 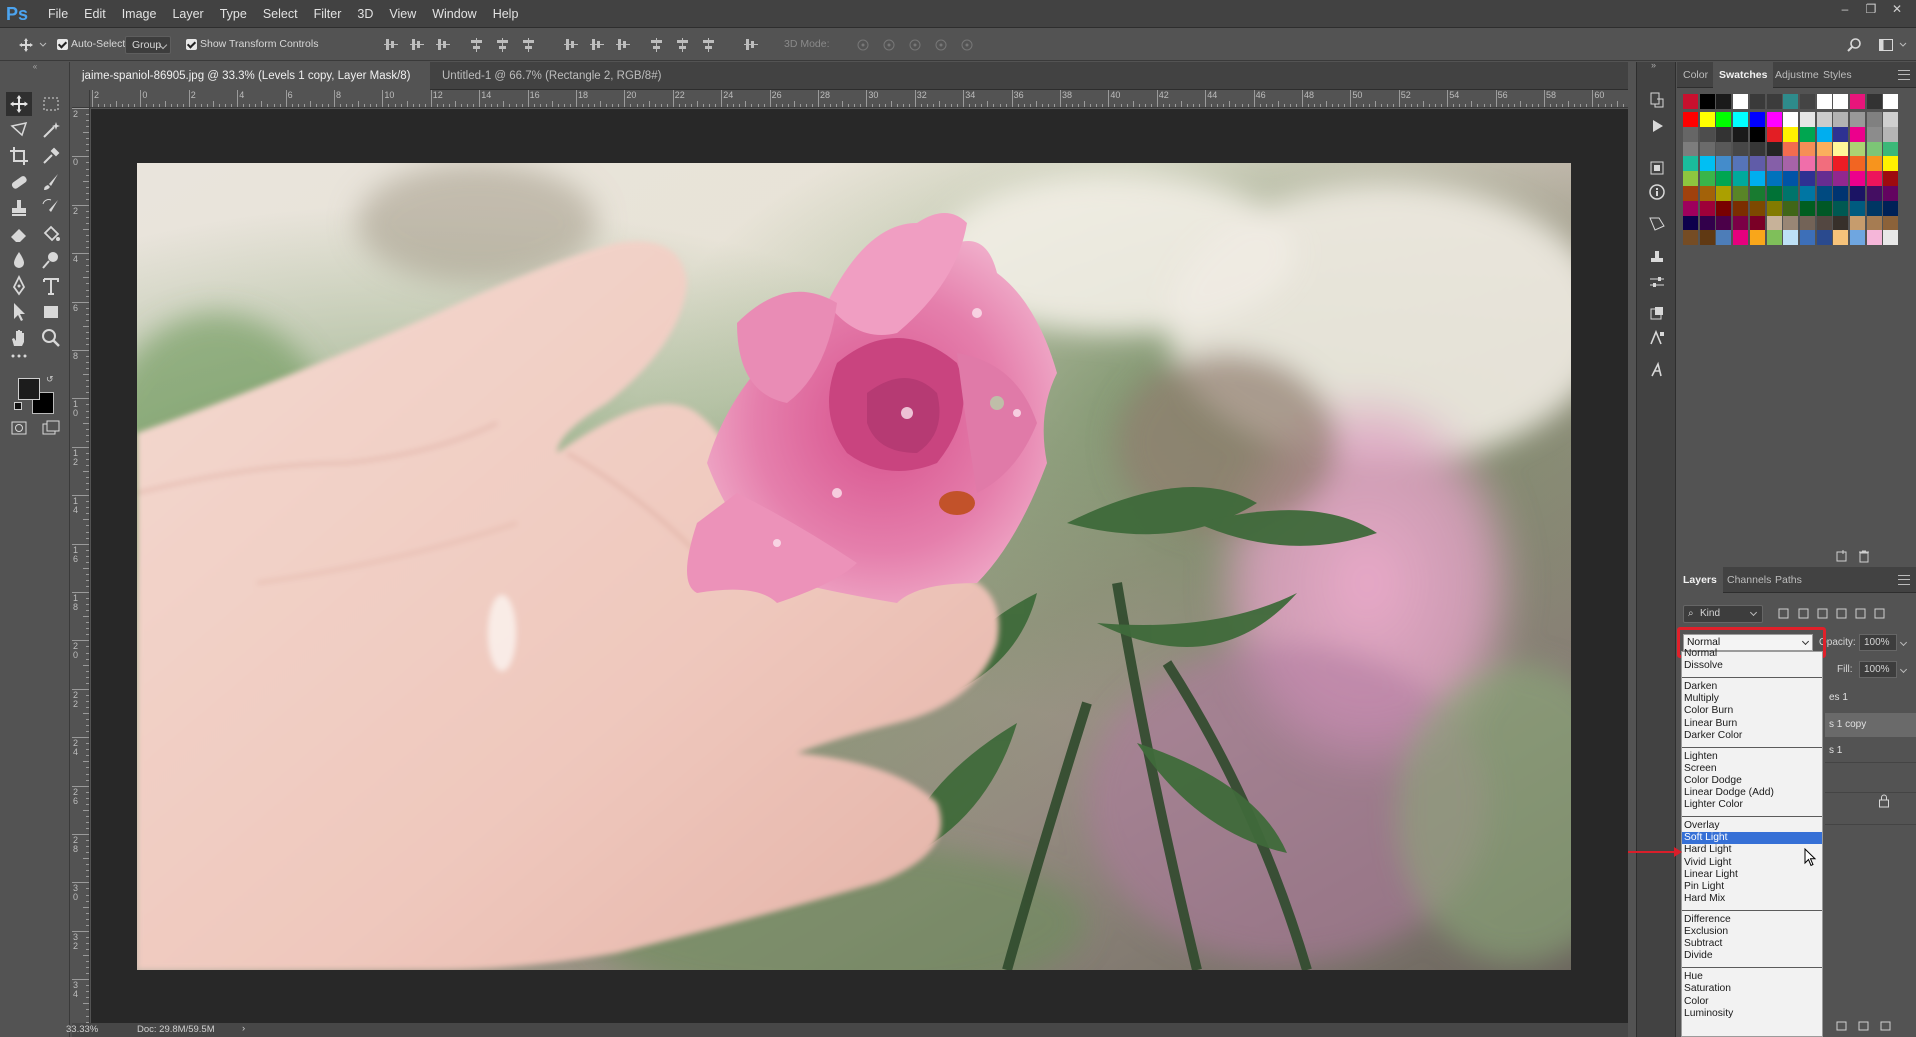 I want to click on 3d-roll-icon, so click(x=889, y=45).